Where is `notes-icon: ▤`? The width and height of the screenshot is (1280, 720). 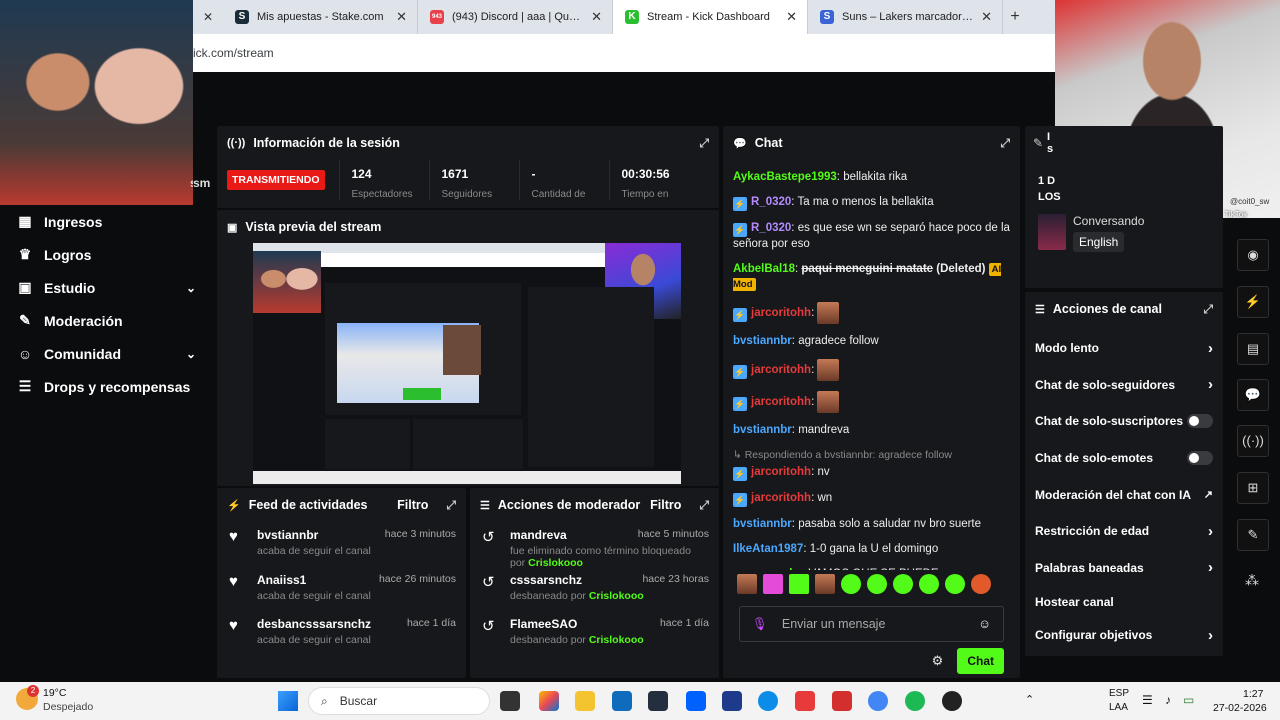
notes-icon: ▤ is located at coordinates (1253, 349).